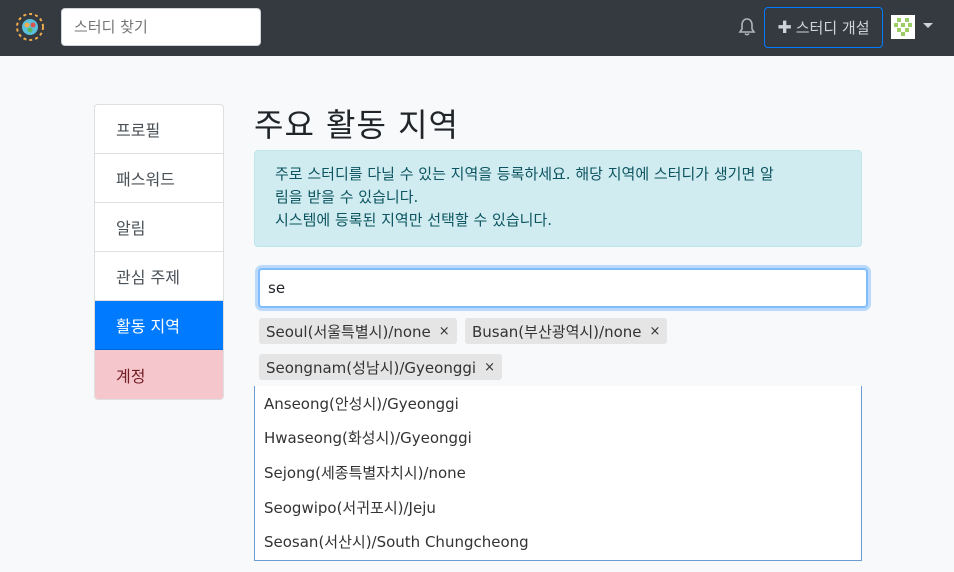  Describe the element at coordinates (159, 374) in the screenshot. I see `sidebar-item-account: 계정` at that location.